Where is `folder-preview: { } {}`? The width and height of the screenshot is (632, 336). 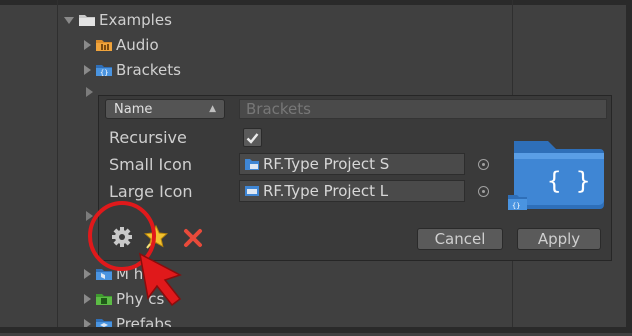
folder-preview: { } {} is located at coordinates (557, 178).